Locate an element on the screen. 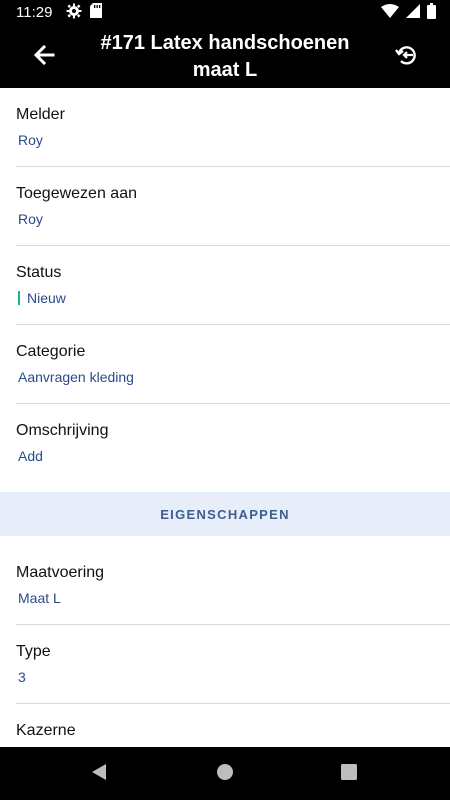 Image resolution: width=450 pixels, height=800 pixels. add-description-link: Add is located at coordinates (30, 456).